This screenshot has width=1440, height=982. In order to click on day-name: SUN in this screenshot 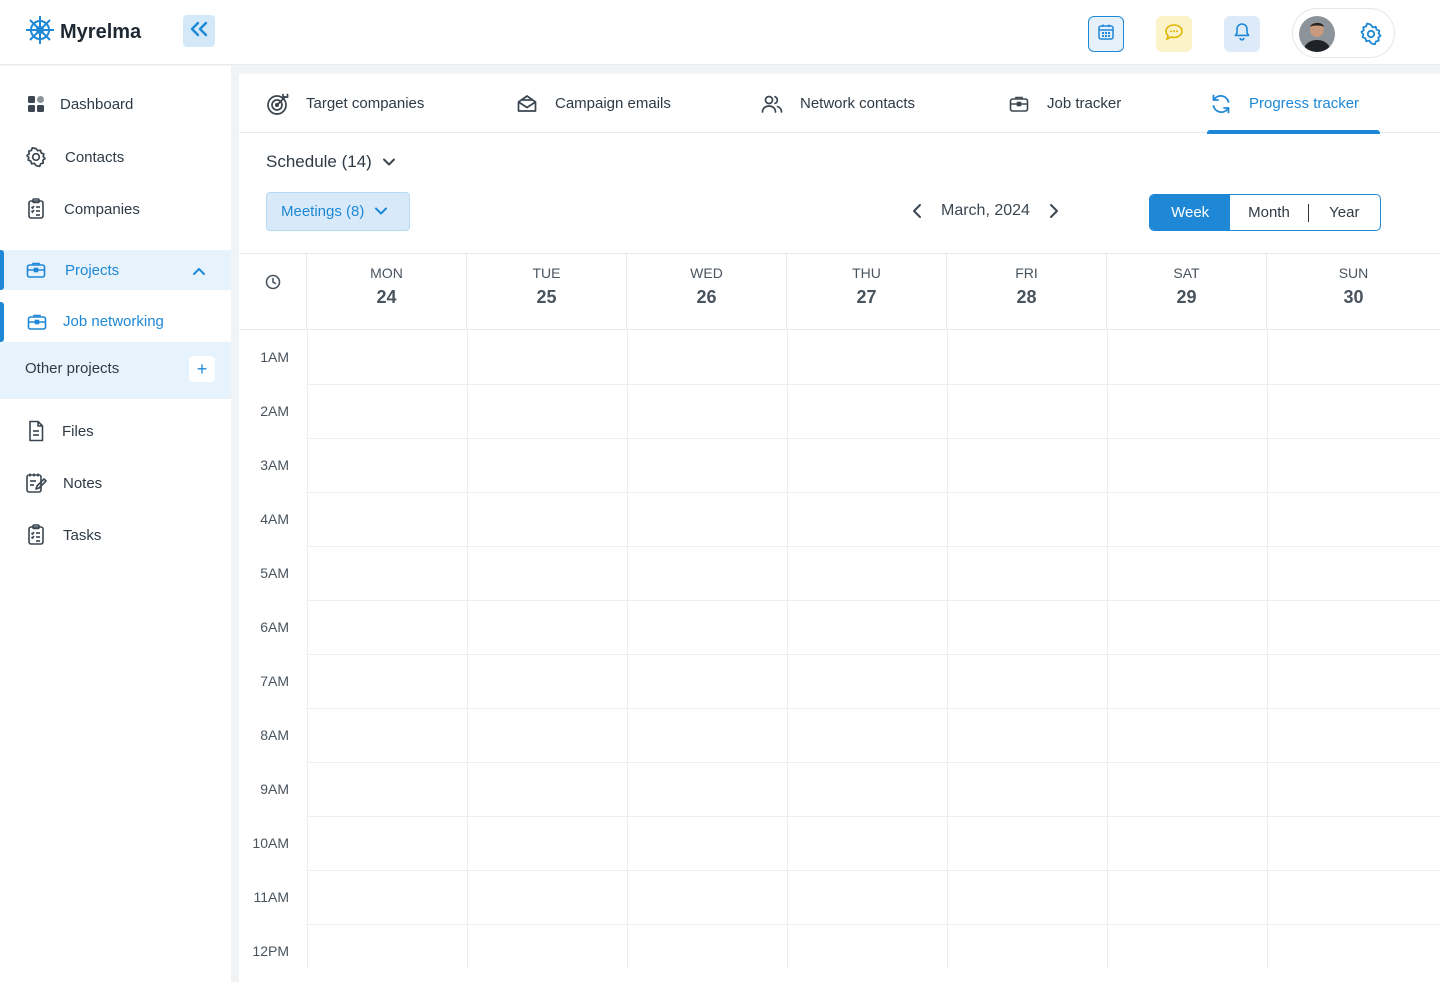, I will do `click(1353, 273)`.